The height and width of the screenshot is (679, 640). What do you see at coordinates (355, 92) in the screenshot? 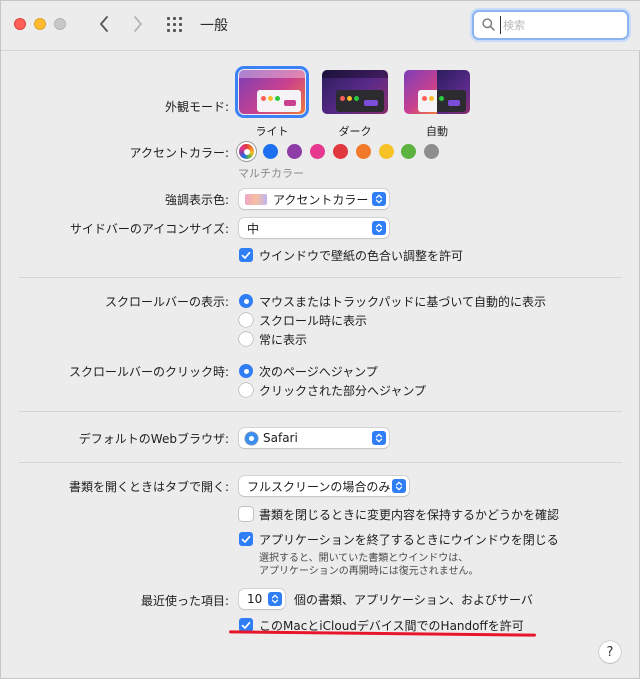
I see `dark-thumbnail` at bounding box center [355, 92].